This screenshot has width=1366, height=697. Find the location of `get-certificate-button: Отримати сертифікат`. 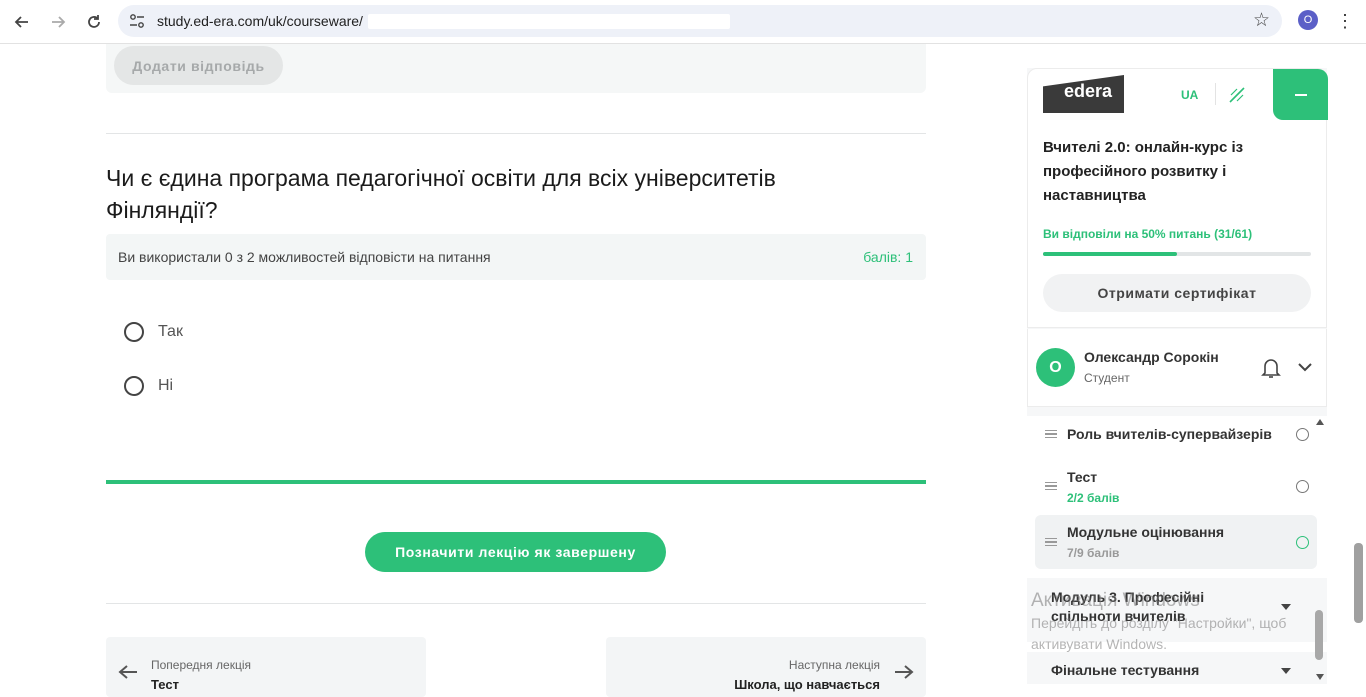

get-certificate-button: Отримати сертифікат is located at coordinates (1177, 293).